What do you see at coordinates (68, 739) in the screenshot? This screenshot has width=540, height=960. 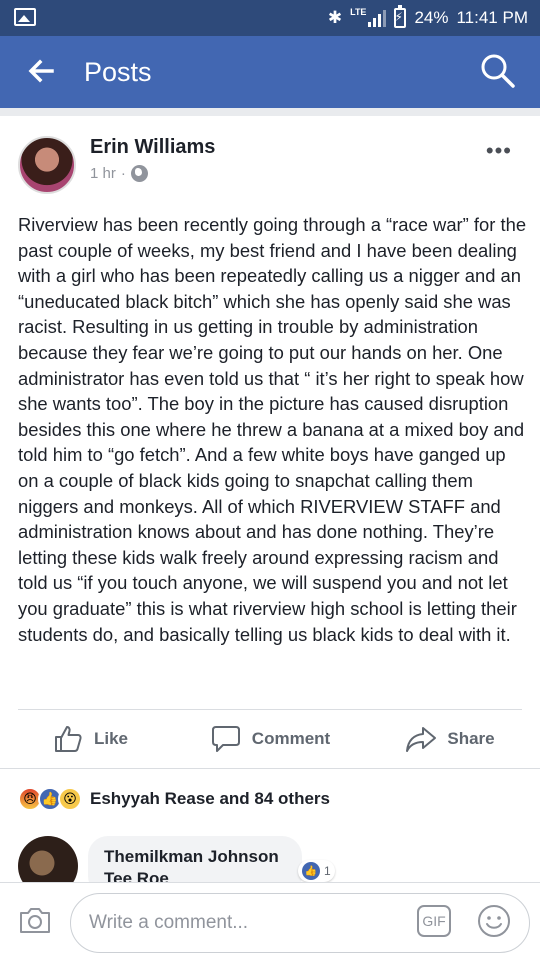 I see `thumbs-up-icon` at bounding box center [68, 739].